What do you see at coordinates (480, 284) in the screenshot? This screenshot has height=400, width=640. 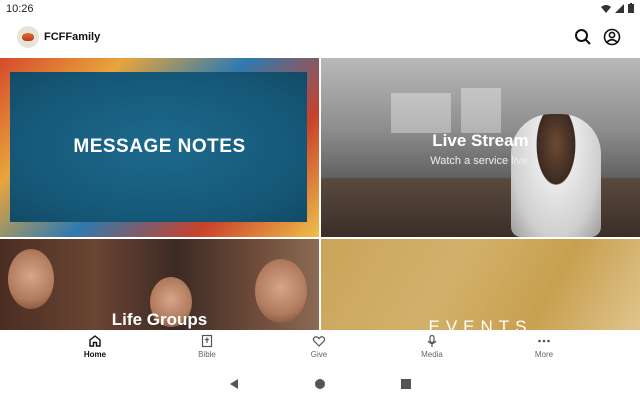 I see `tile-events: EVENTS` at bounding box center [480, 284].